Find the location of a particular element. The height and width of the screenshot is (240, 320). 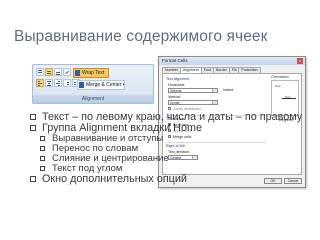

wrap-text-icon is located at coordinates (77, 73).